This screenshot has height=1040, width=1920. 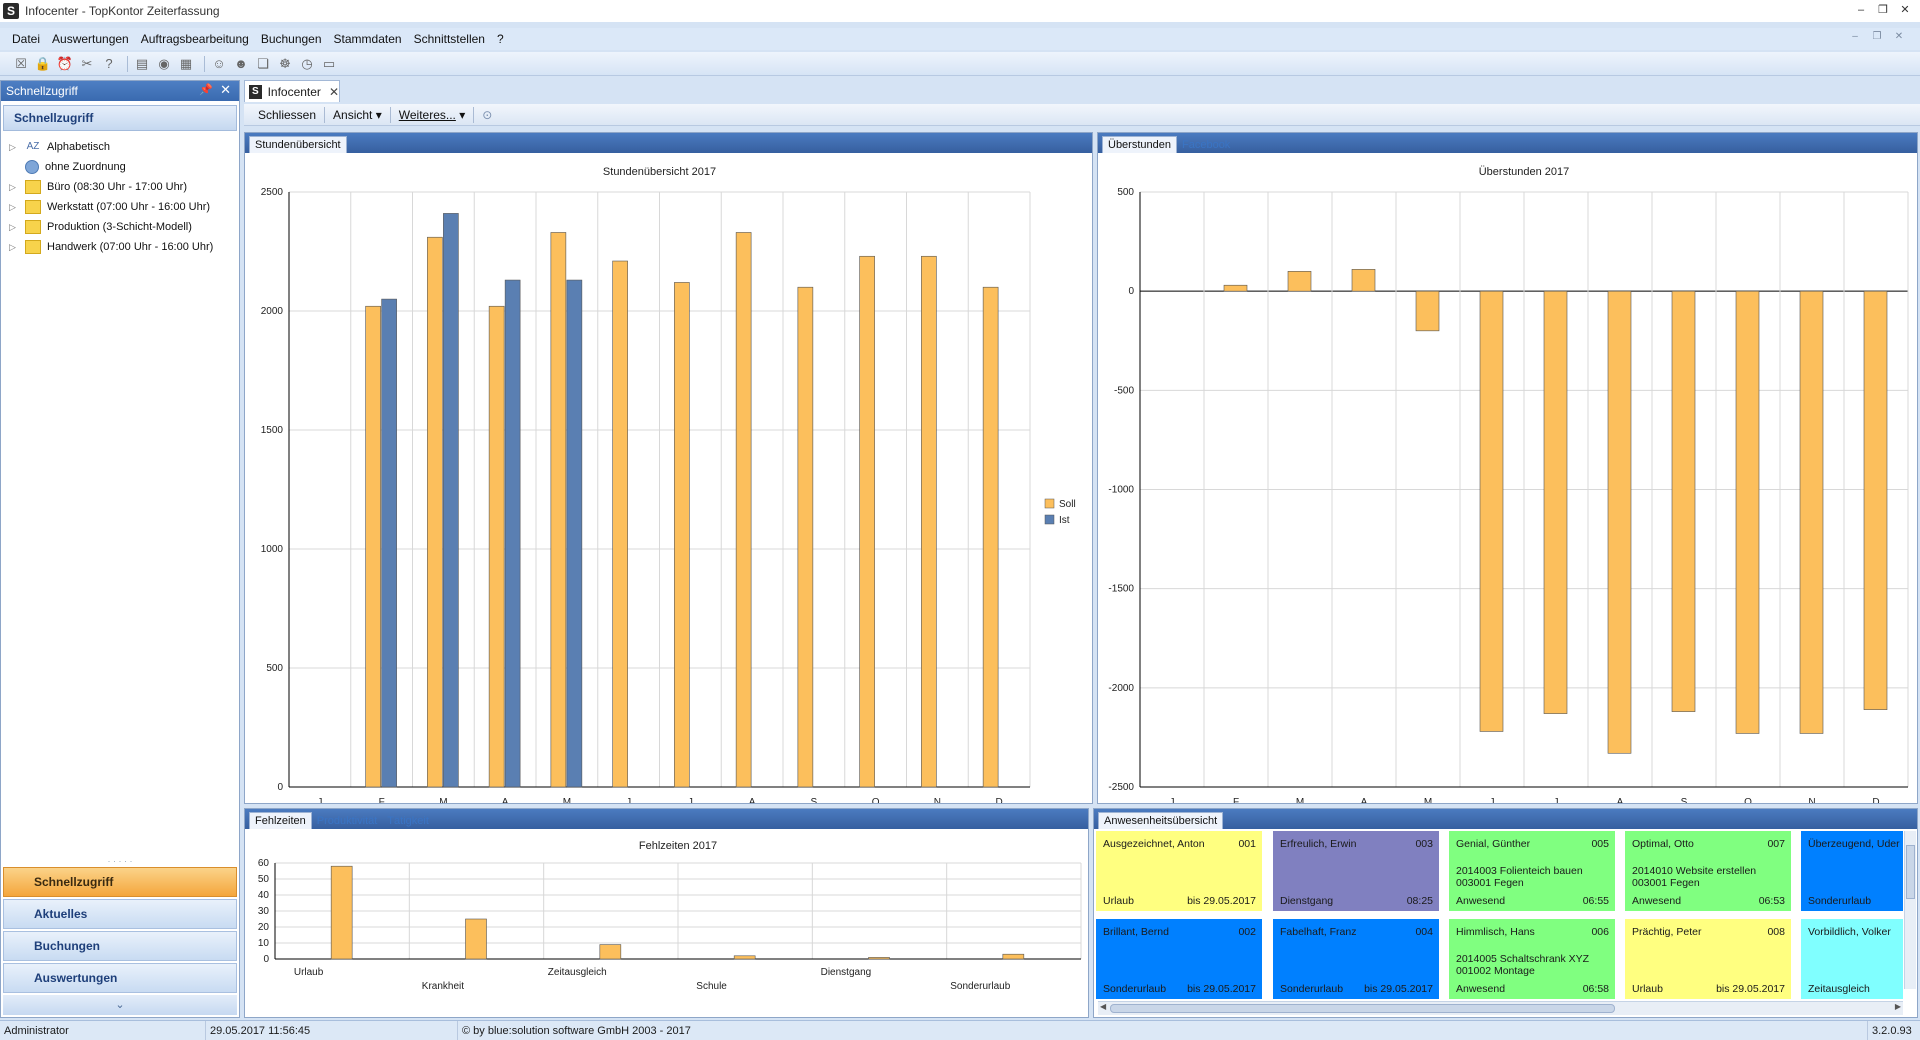 What do you see at coordinates (628, 800) in the screenshot?
I see `x-tick-label: J` at bounding box center [628, 800].